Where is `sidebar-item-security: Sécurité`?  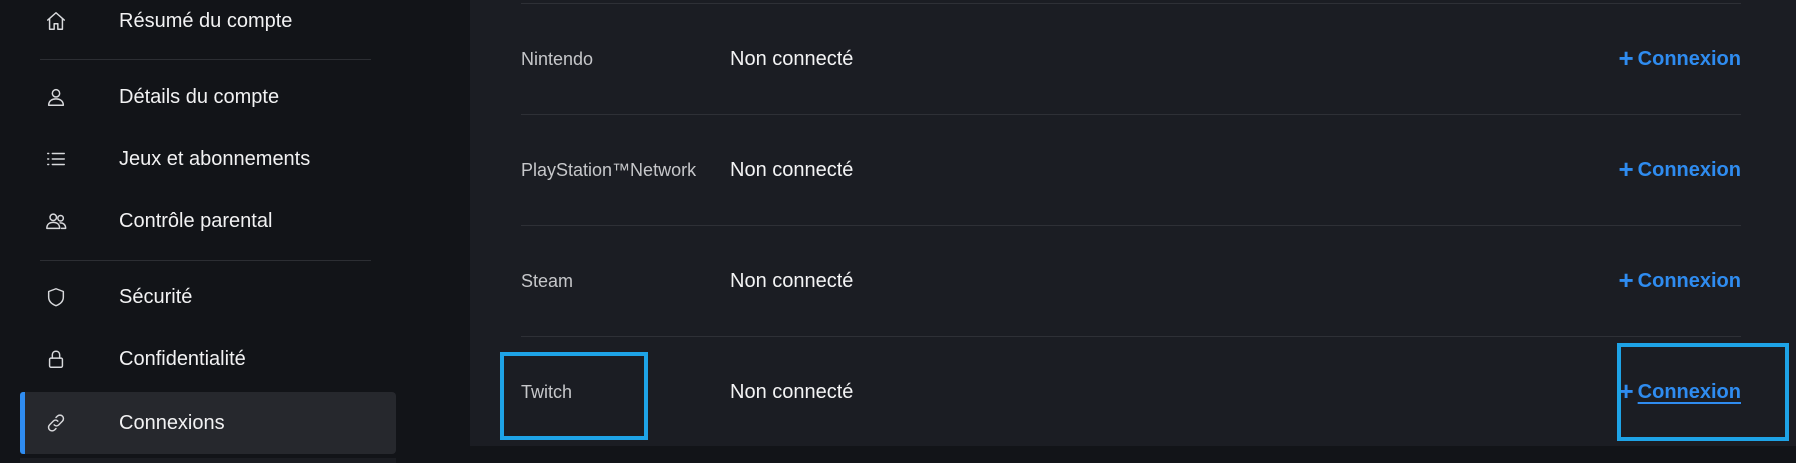
sidebar-item-security: Sécurité is located at coordinates (208, 297).